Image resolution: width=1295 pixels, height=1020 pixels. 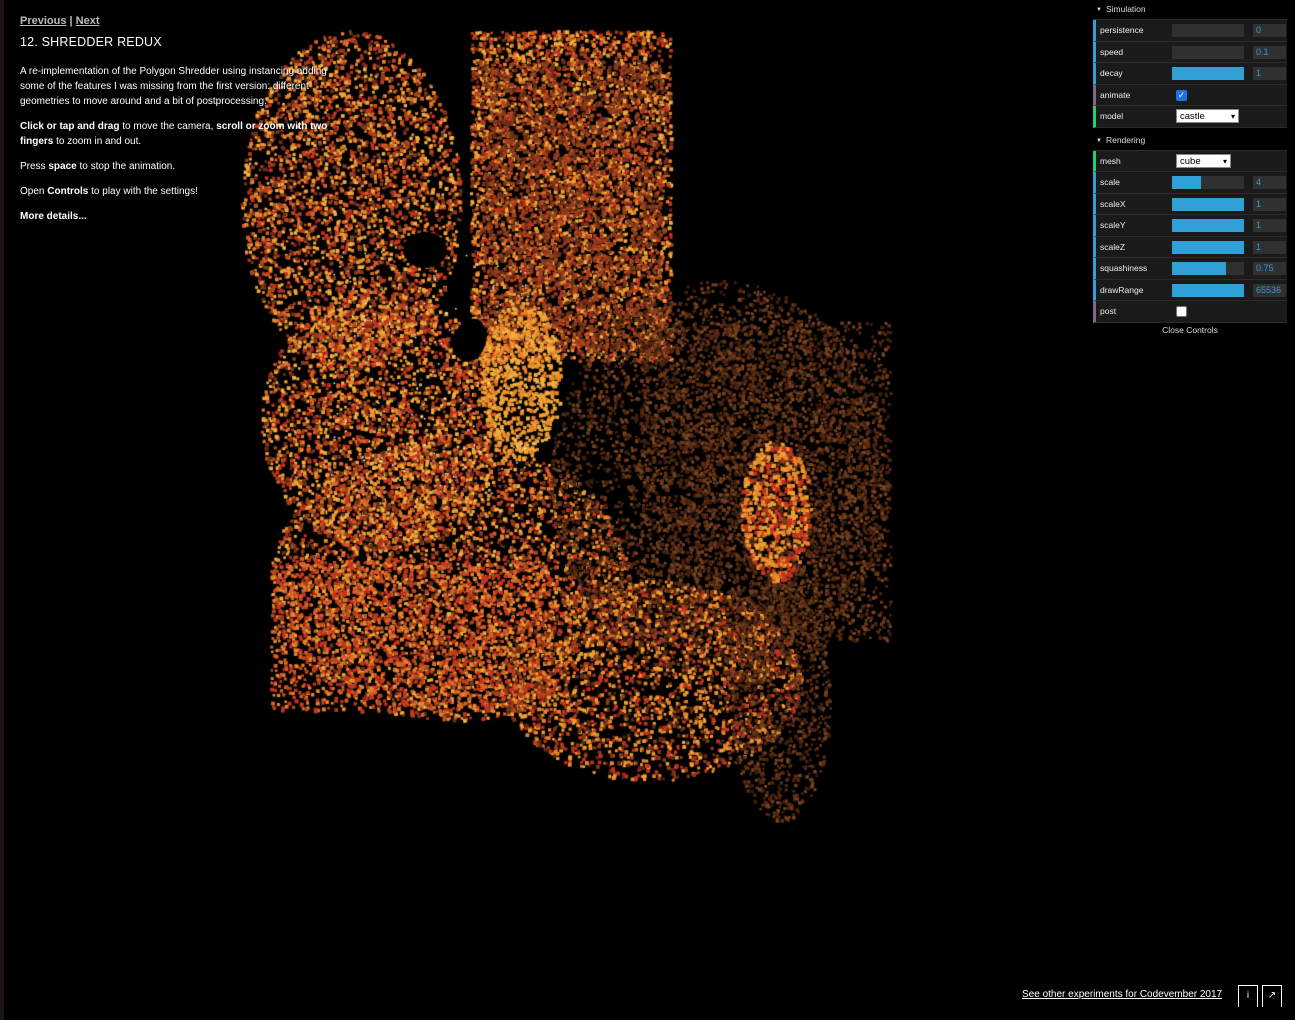 I want to click on scalex-slider-fill, so click(x=1208, y=204).